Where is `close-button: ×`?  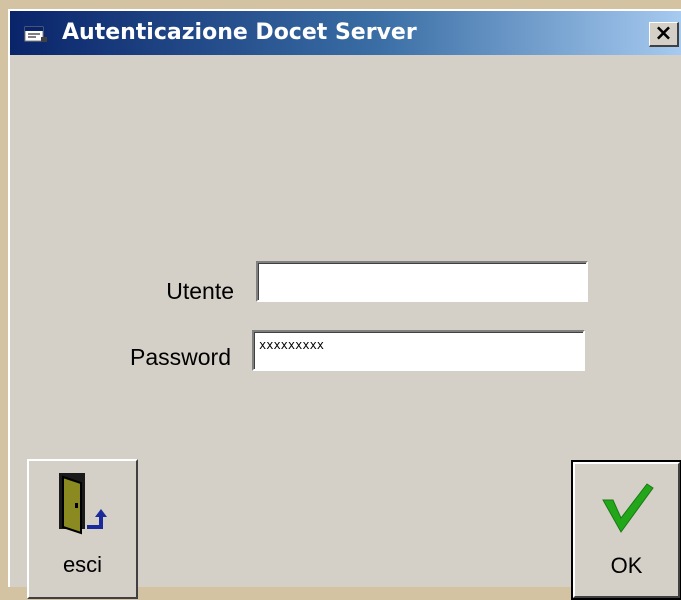
close-button: × is located at coordinates (664, 34).